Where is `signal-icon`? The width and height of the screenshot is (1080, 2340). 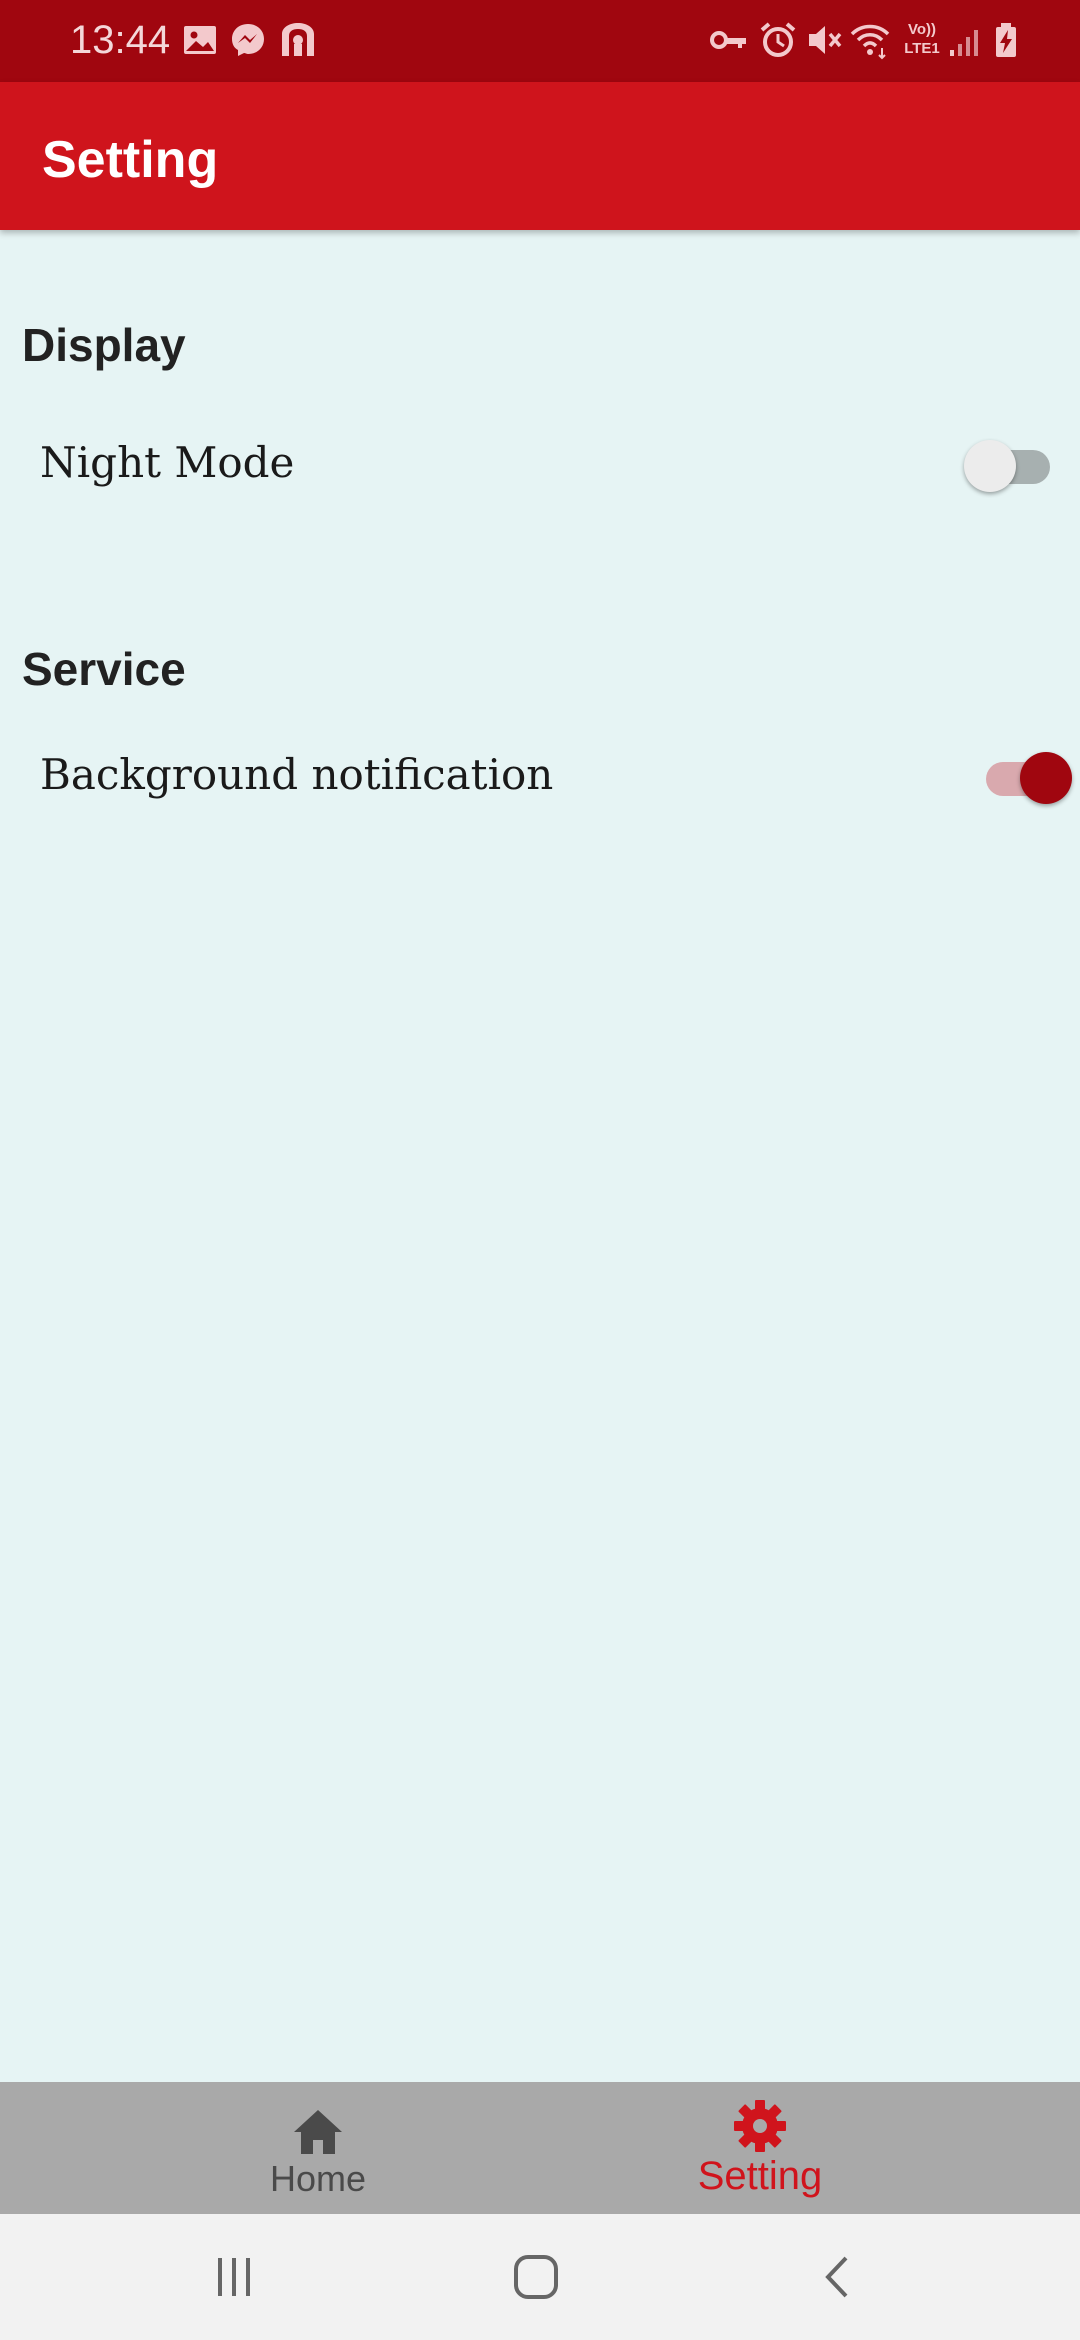
signal-icon is located at coordinates (964, 43).